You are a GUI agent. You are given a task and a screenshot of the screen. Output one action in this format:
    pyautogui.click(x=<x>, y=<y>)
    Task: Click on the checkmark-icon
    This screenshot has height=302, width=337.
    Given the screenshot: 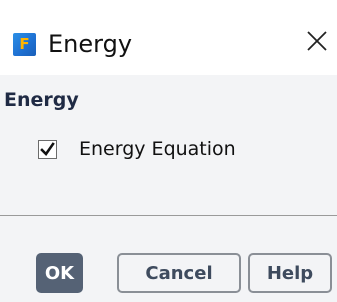 What is the action you would take?
    pyautogui.click(x=47, y=148)
    